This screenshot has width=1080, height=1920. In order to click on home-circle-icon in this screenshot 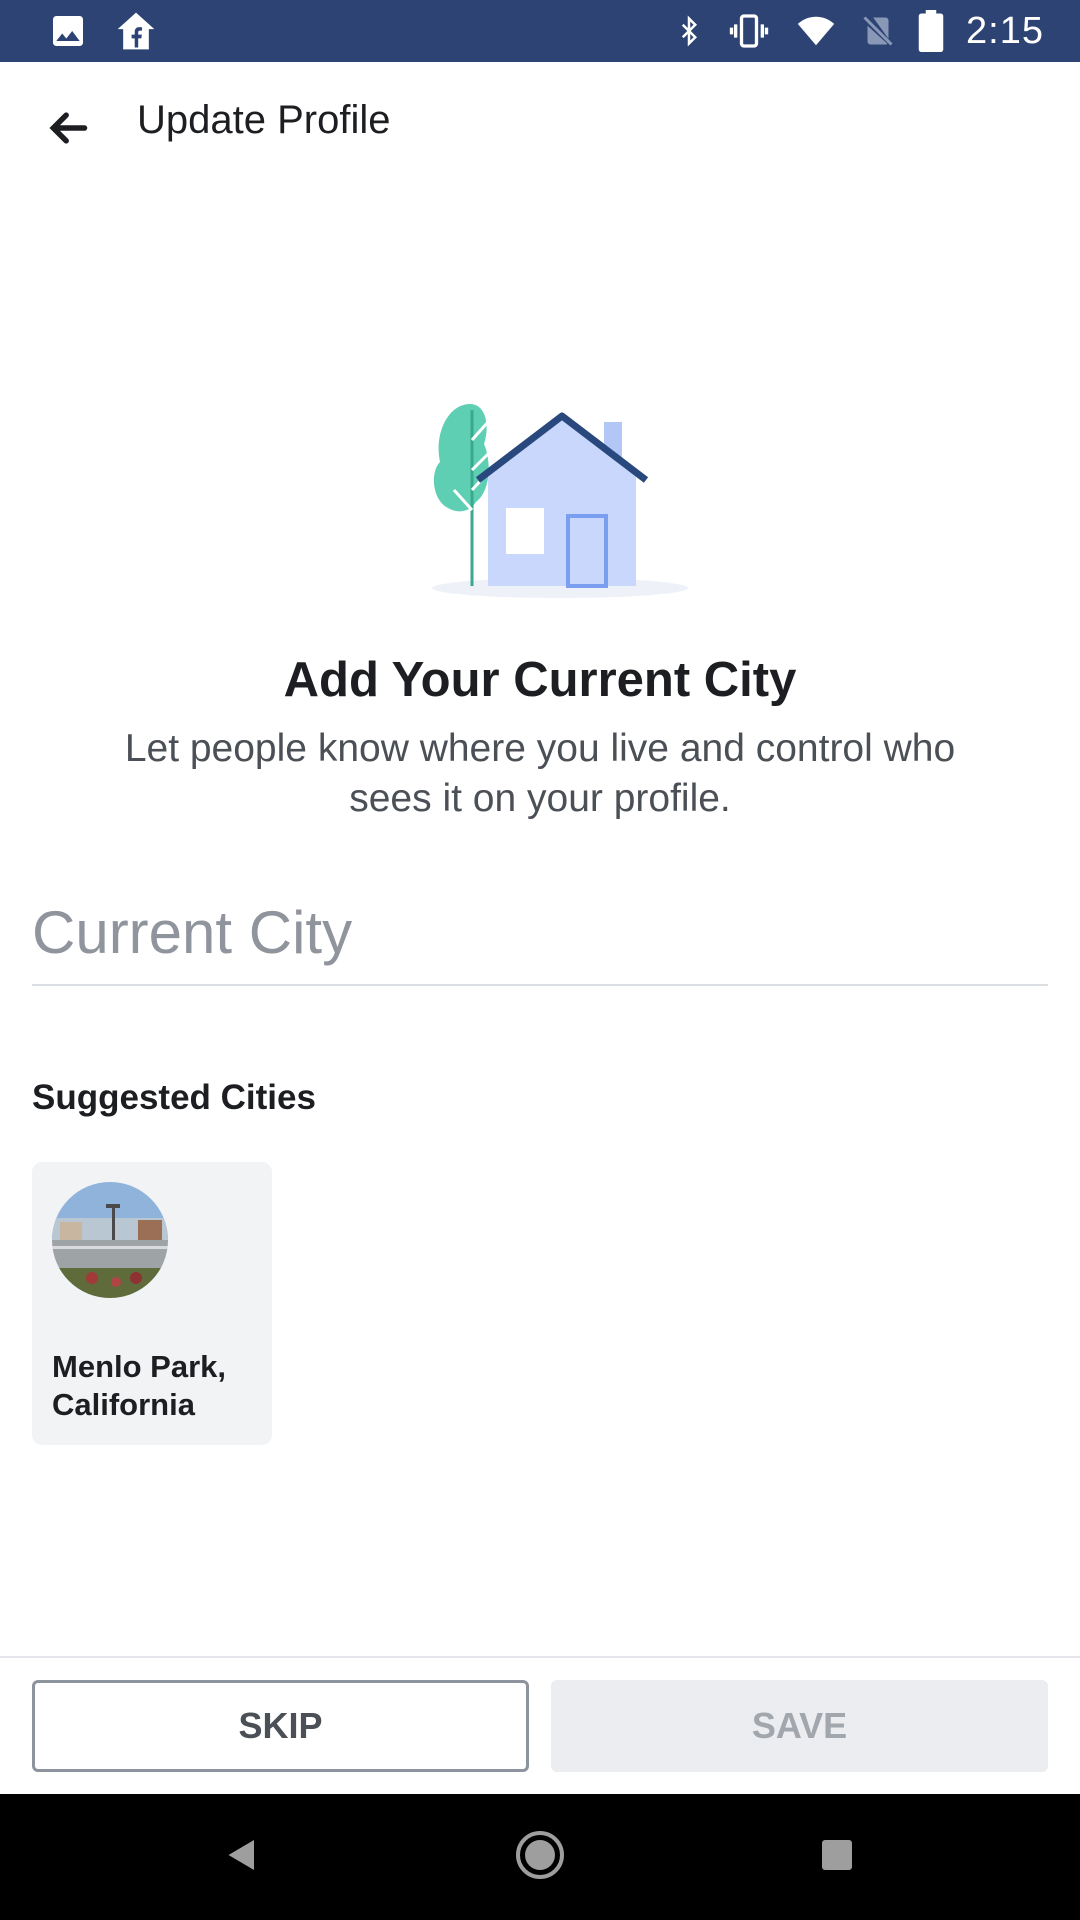, I will do `click(540, 1857)`.